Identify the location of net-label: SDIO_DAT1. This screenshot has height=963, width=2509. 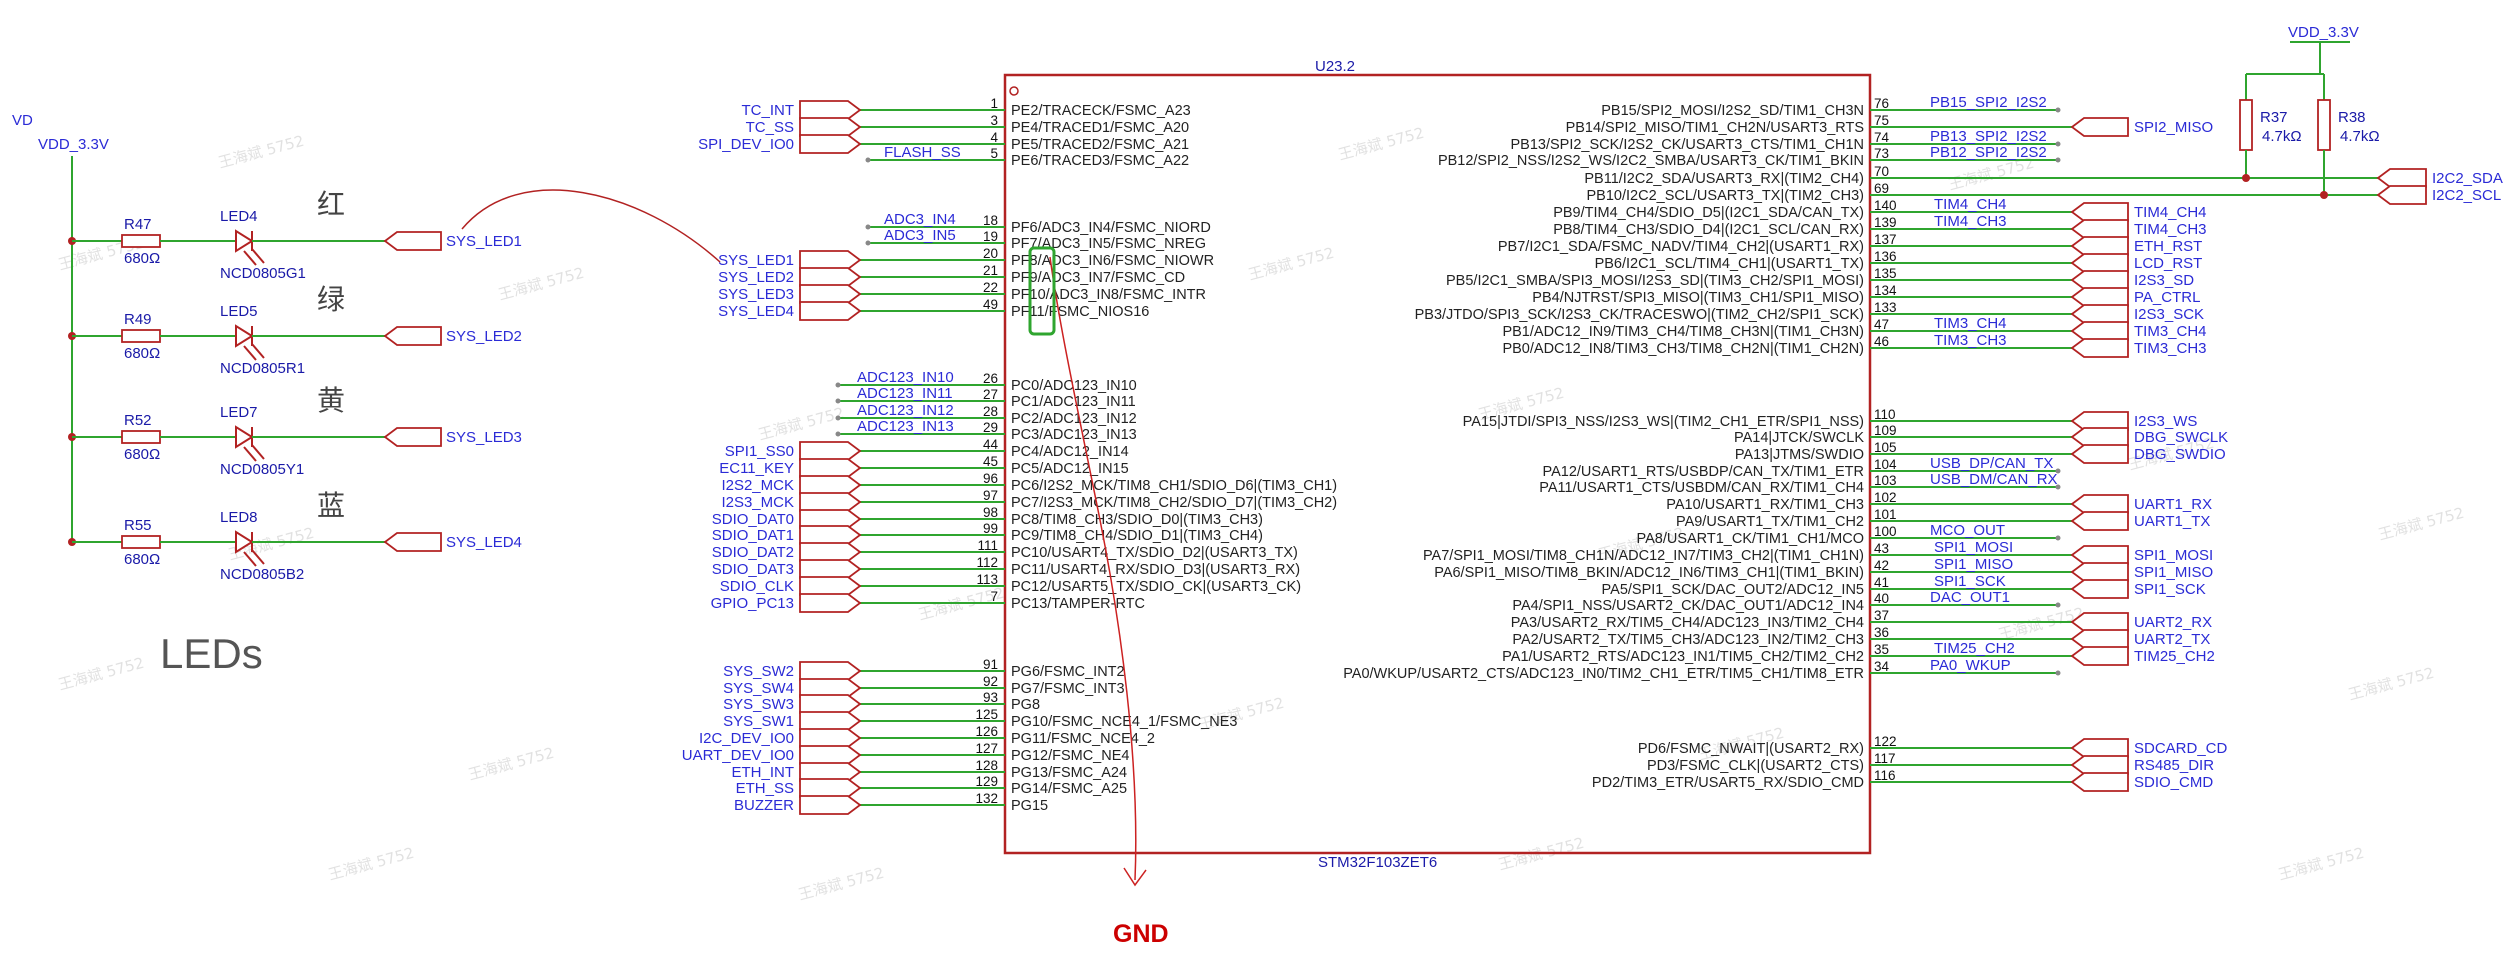
(753, 535).